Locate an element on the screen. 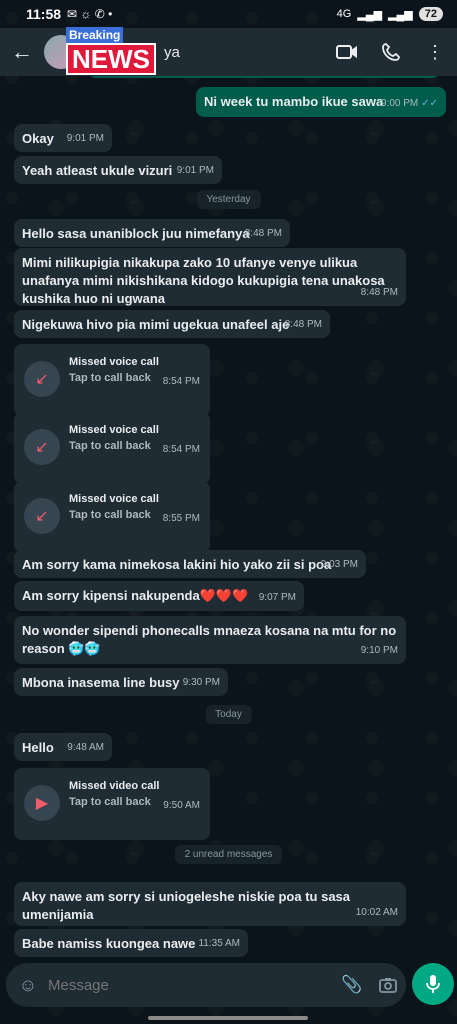 The height and width of the screenshot is (1024, 457). message-incoming: Hello 9:48 AM is located at coordinates (63, 747).